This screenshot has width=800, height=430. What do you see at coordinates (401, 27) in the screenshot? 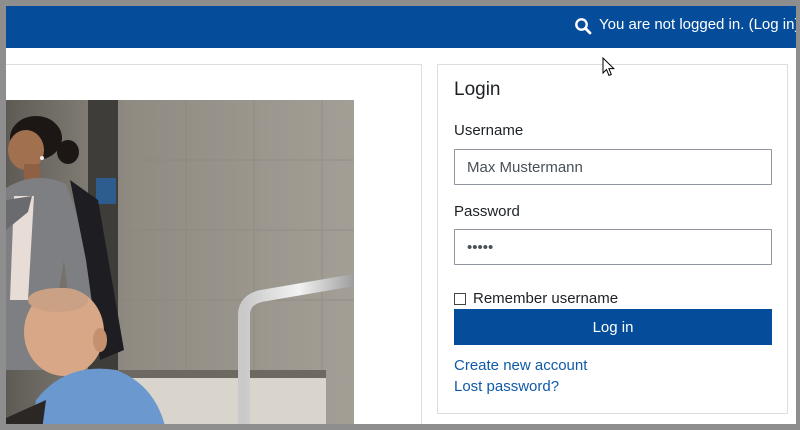
I see `top-navbar: You are not logged in. (Log in)` at bounding box center [401, 27].